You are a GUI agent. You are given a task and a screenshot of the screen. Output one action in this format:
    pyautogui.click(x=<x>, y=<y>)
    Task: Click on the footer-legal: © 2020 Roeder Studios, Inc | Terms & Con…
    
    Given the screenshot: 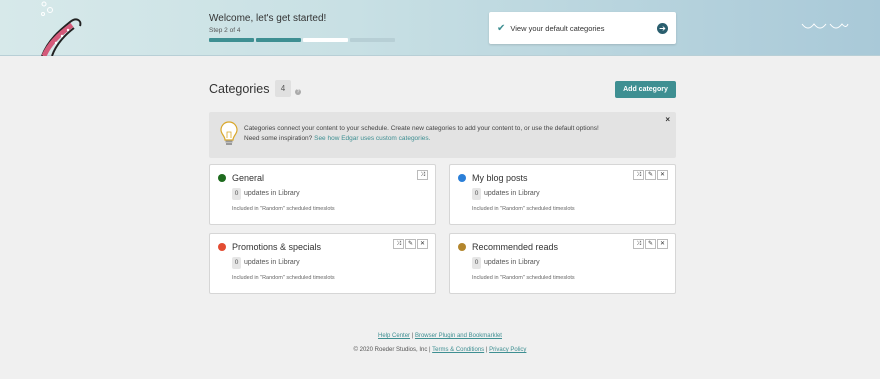 What is the action you would take?
    pyautogui.click(x=440, y=350)
    